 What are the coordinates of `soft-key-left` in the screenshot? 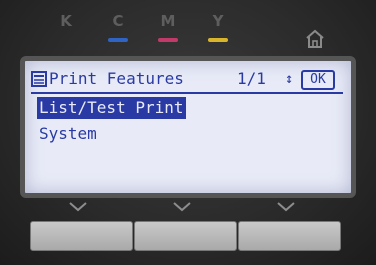 It's located at (81, 236).